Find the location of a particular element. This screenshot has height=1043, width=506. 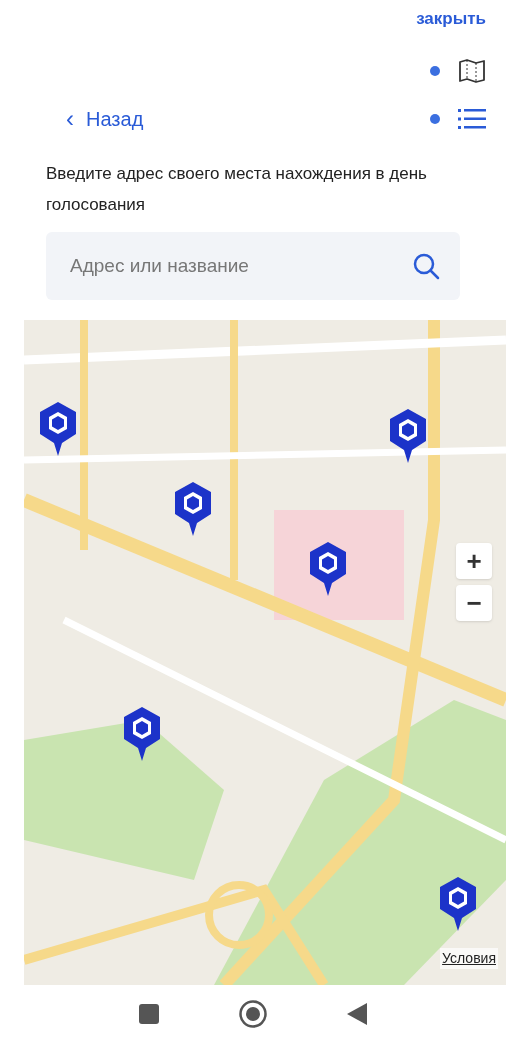

instruction-text: Введите адрес своего места нахождения в день голосования is located at coordinates (236, 189).